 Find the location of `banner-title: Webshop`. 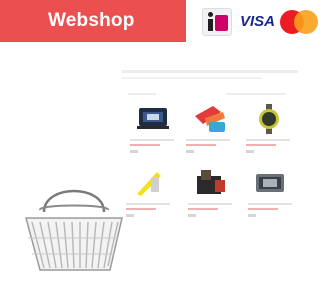

banner-title: Webshop is located at coordinates (91, 20).